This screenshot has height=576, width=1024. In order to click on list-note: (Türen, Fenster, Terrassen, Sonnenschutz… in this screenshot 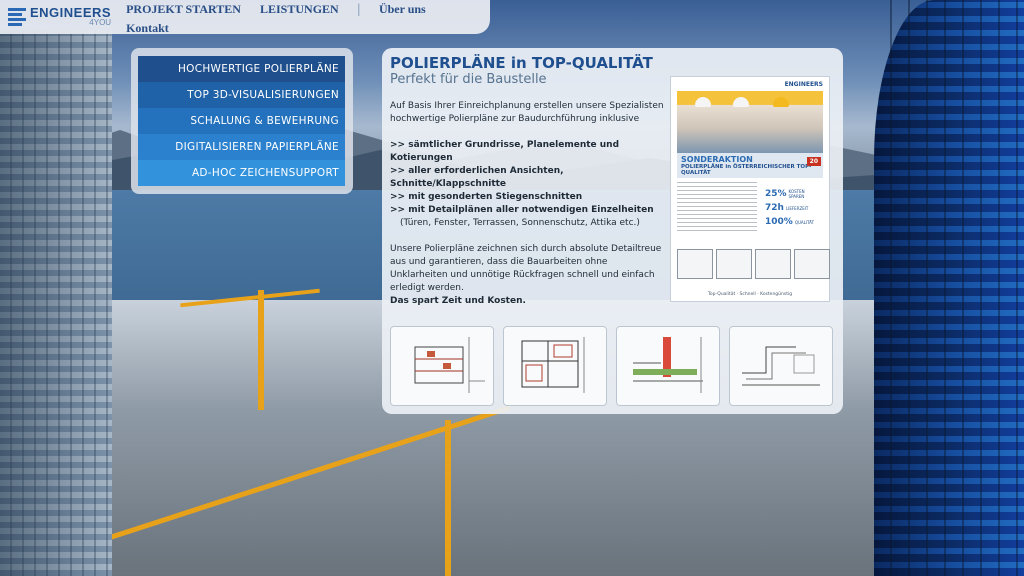, I will do `click(520, 223)`.